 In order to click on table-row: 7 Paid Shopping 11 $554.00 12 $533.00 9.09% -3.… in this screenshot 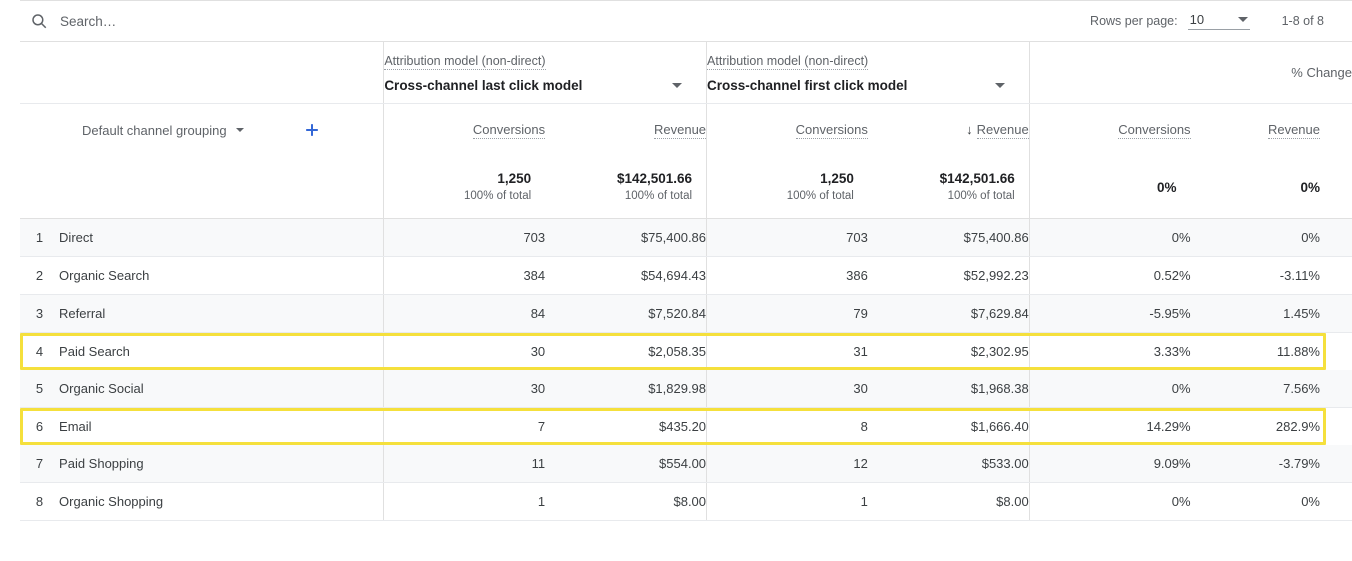, I will do `click(686, 464)`.